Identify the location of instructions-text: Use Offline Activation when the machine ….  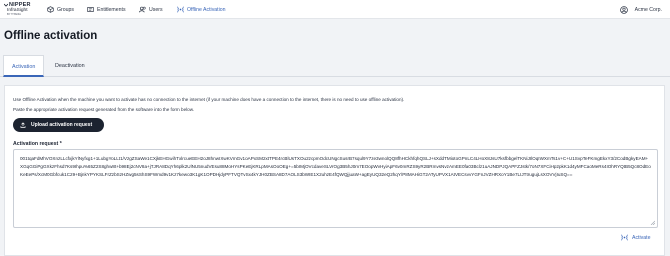
(209, 99).